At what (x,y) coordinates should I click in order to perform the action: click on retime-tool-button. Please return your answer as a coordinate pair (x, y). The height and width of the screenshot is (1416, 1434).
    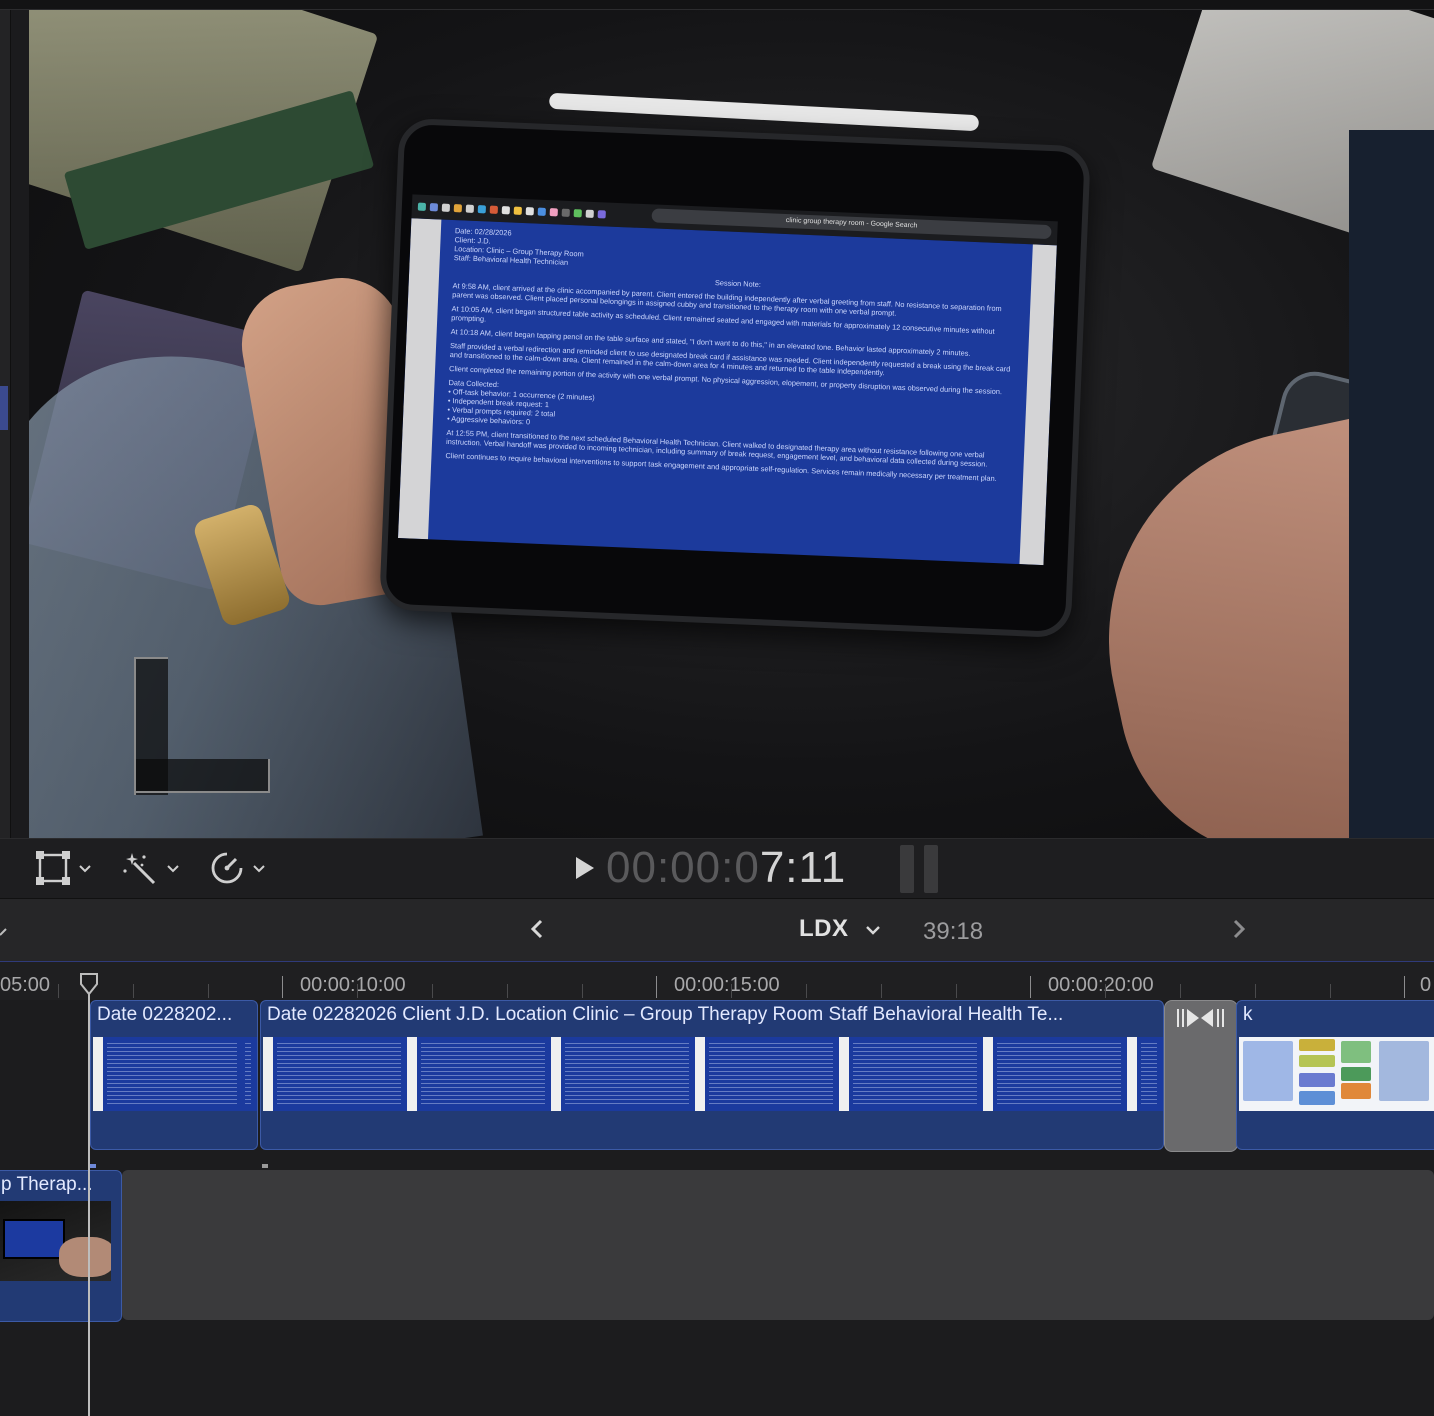
    Looking at the image, I should click on (238, 868).